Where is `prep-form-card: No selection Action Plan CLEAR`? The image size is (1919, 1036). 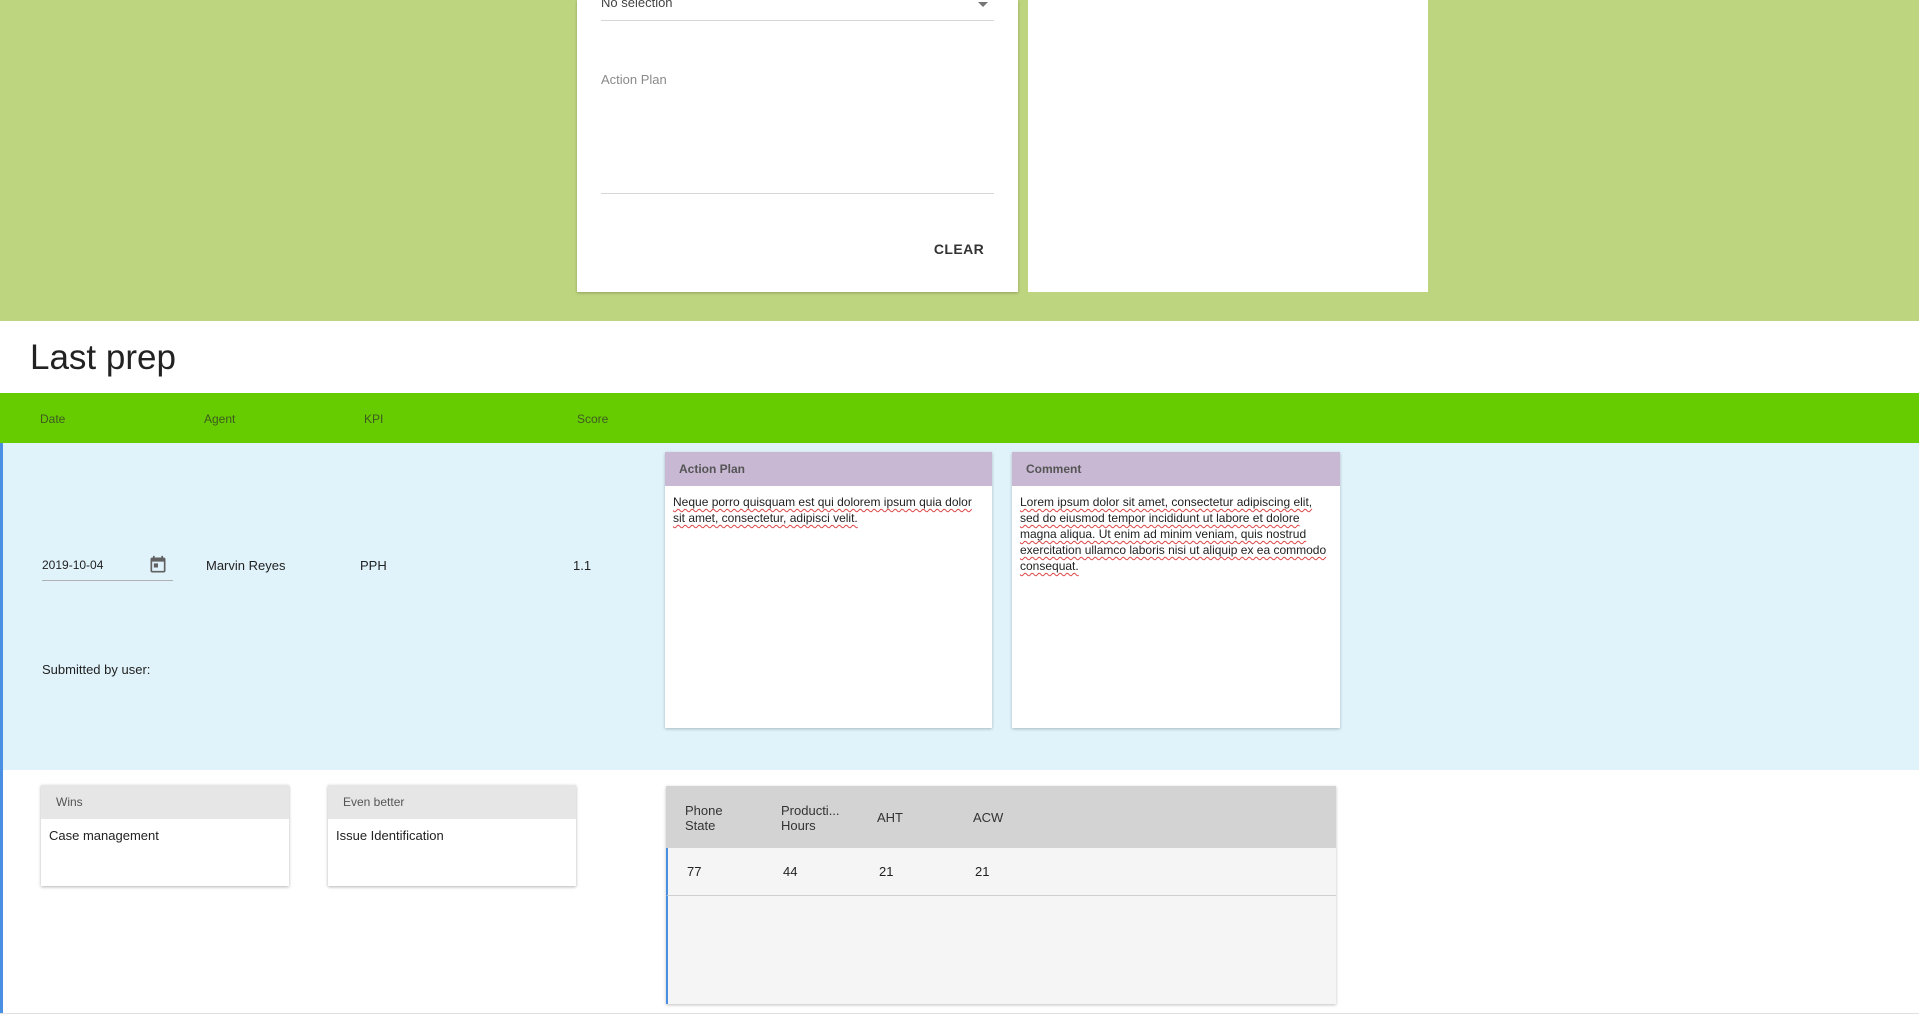
prep-form-card: No selection Action Plan CLEAR is located at coordinates (797, 146).